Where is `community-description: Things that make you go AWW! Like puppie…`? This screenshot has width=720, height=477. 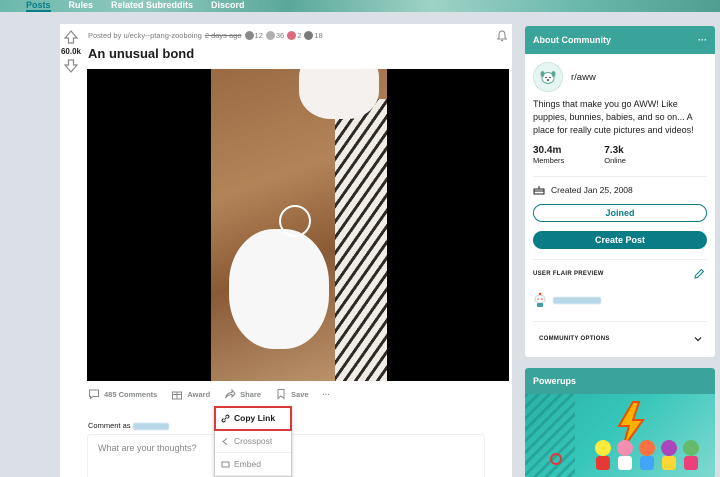
community-description: Things that make you go AWW! Like puppie… is located at coordinates (613, 117).